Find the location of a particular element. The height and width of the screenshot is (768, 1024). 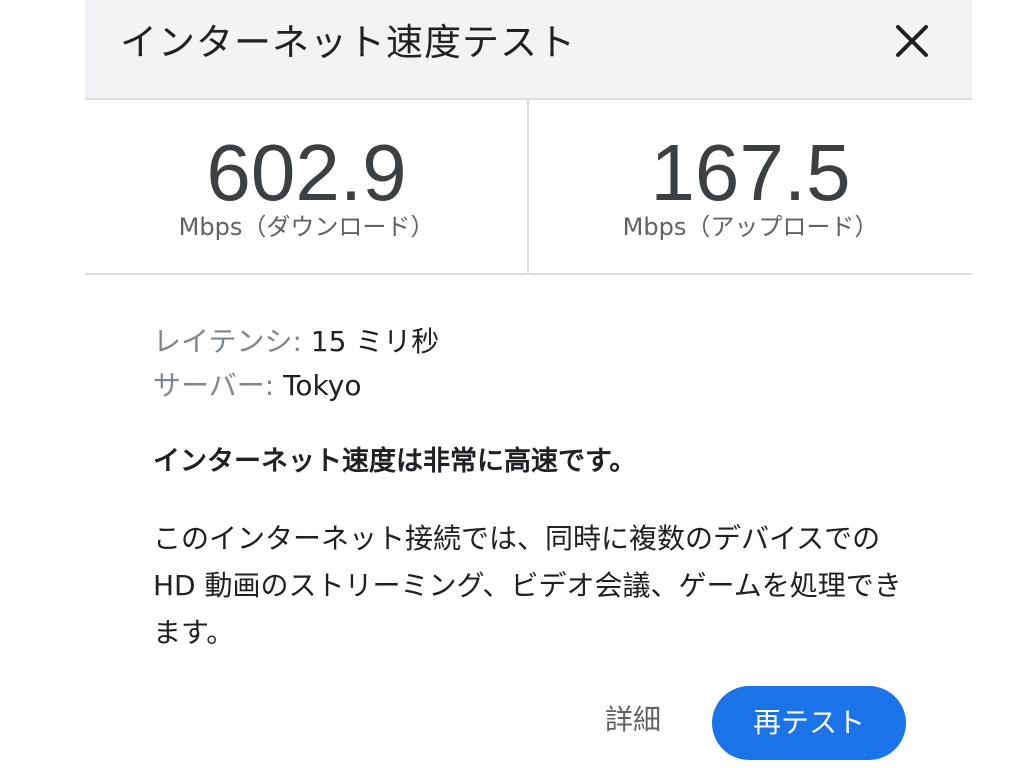

page-title: インターネット速度テスト is located at coordinates (348, 42).